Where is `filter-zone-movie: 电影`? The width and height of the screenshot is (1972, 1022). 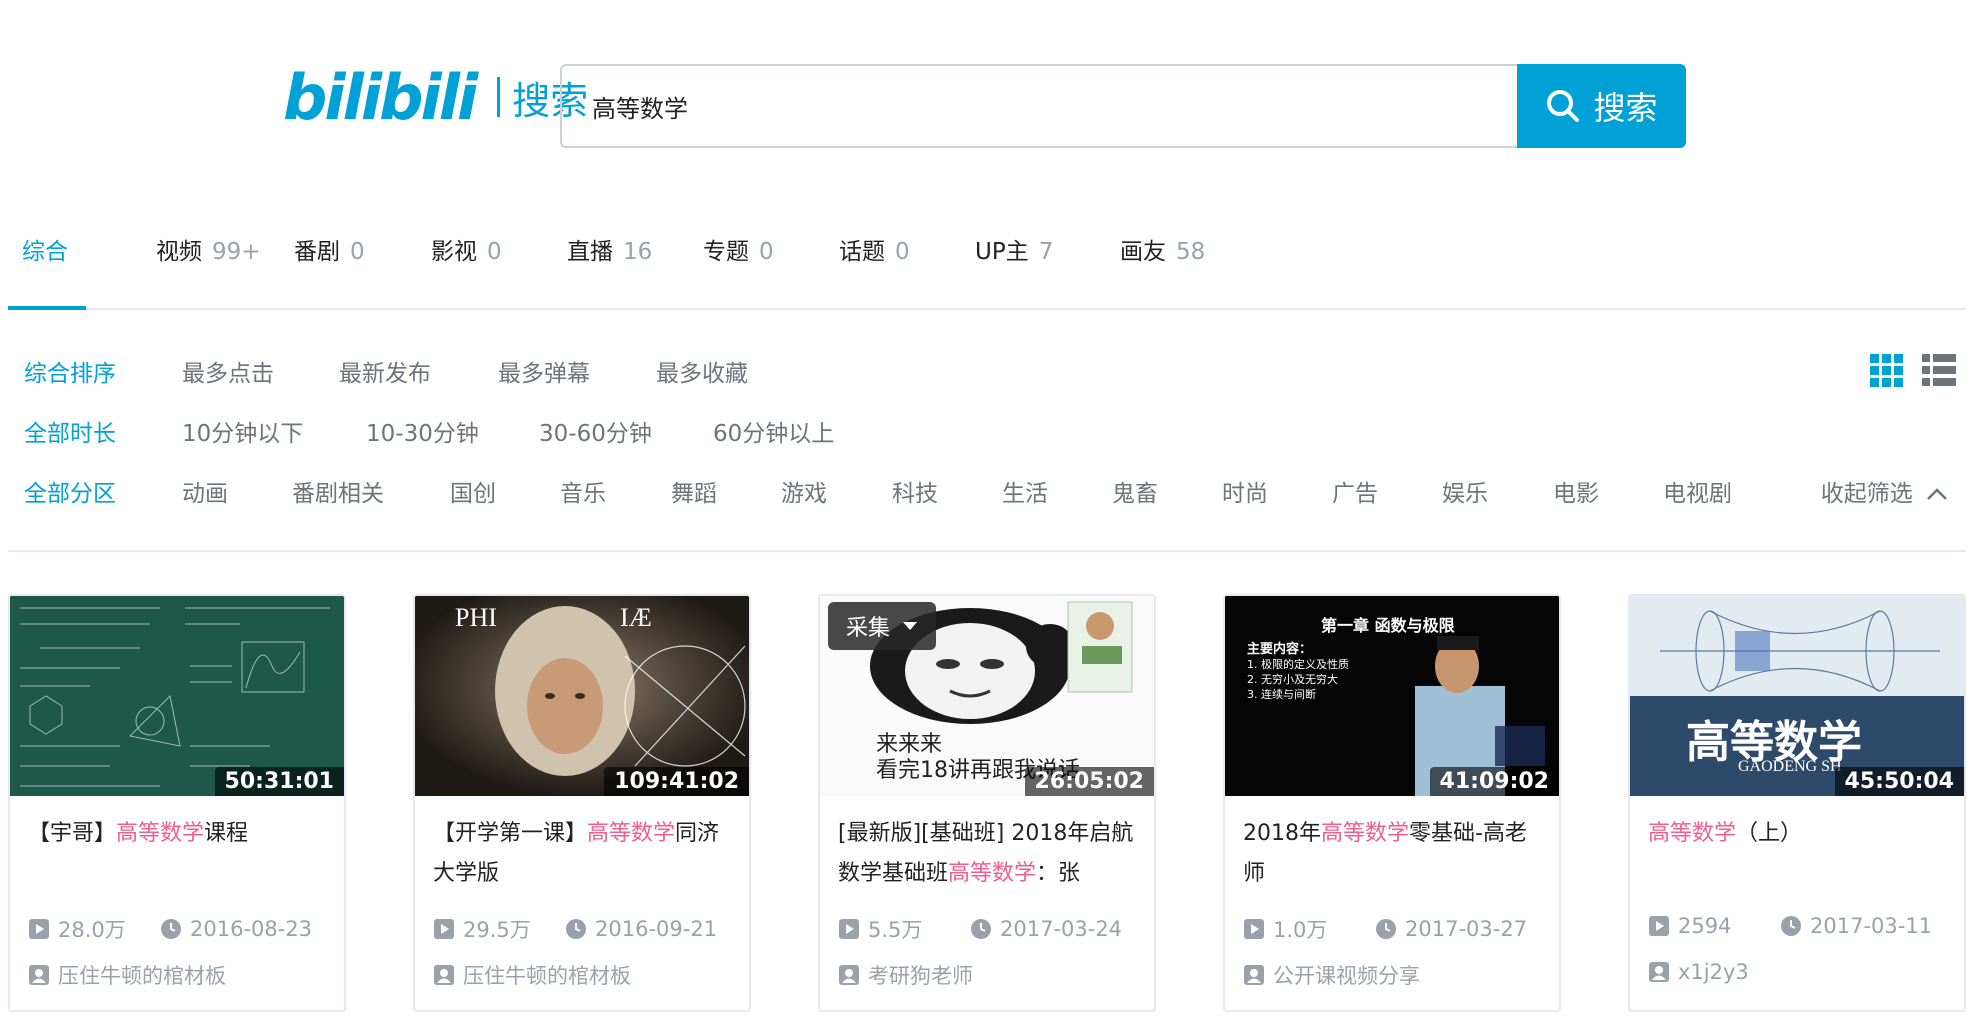 filter-zone-movie: 电影 is located at coordinates (1576, 491).